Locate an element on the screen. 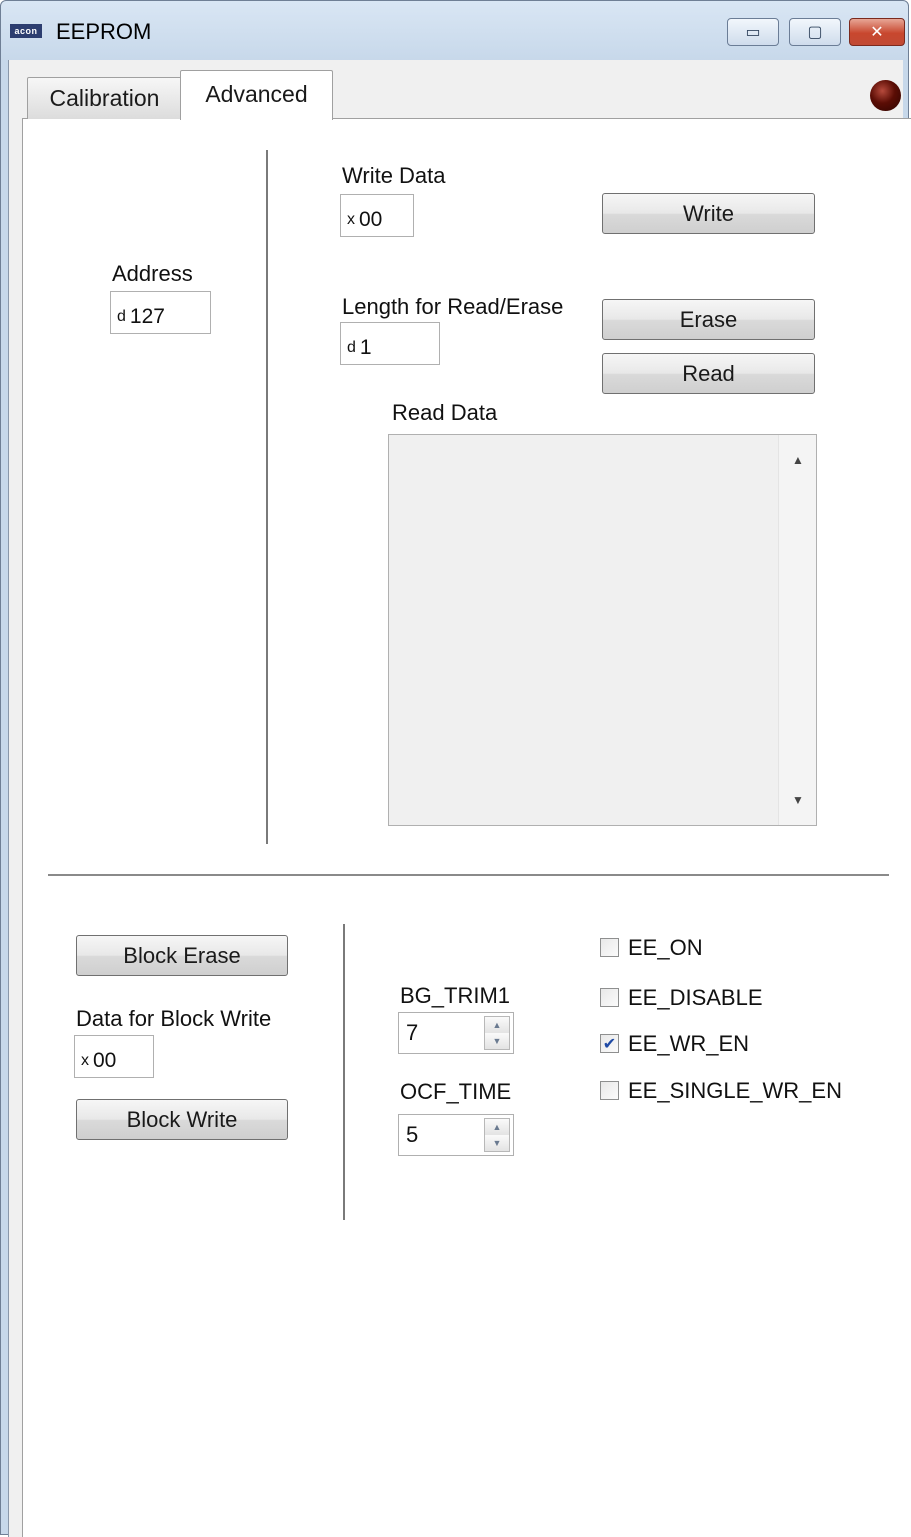 This screenshot has height=1537, width=911. tab-calibration-label: Calibration is located at coordinates (104, 98).